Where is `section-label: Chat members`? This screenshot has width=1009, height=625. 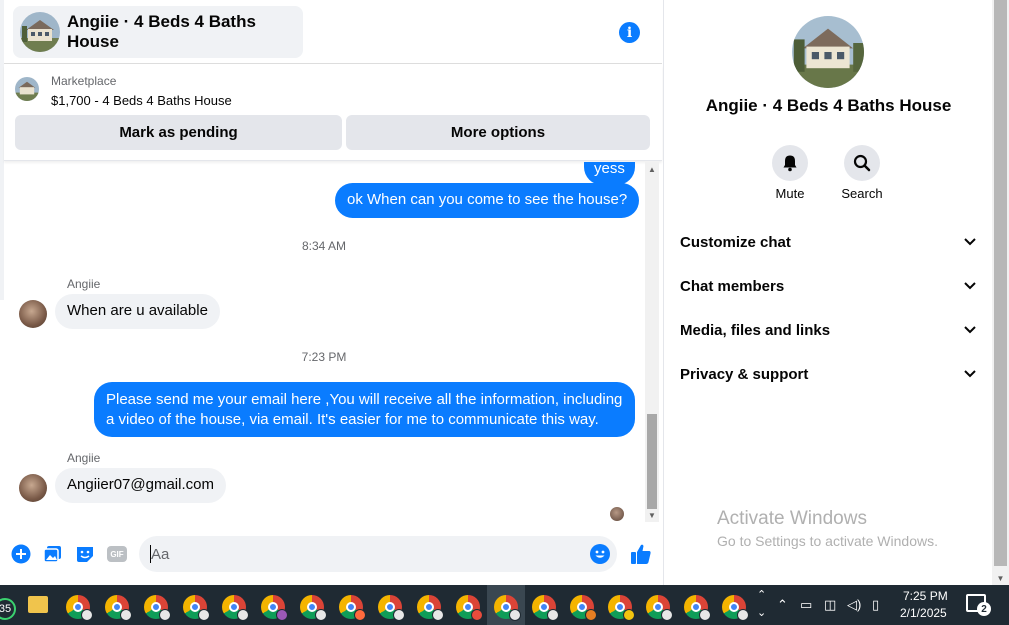
section-label: Chat members is located at coordinates (732, 286).